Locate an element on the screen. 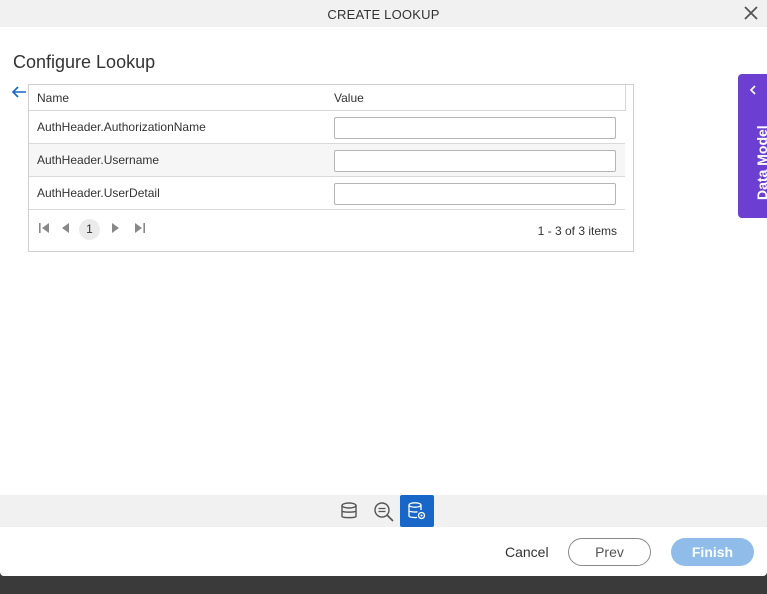 The width and height of the screenshot is (767, 594). prev-button: Prev is located at coordinates (609, 552).